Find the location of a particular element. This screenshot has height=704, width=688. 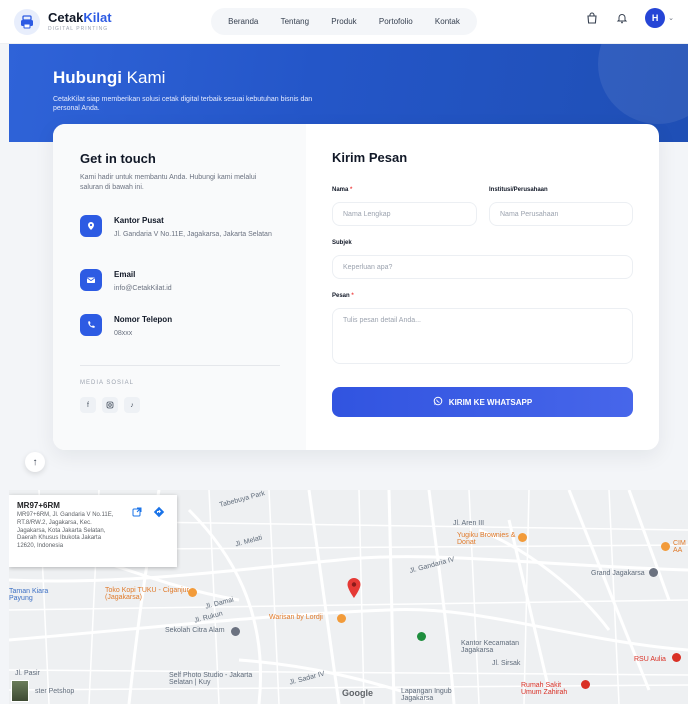

whatsapp-icon is located at coordinates (438, 402).